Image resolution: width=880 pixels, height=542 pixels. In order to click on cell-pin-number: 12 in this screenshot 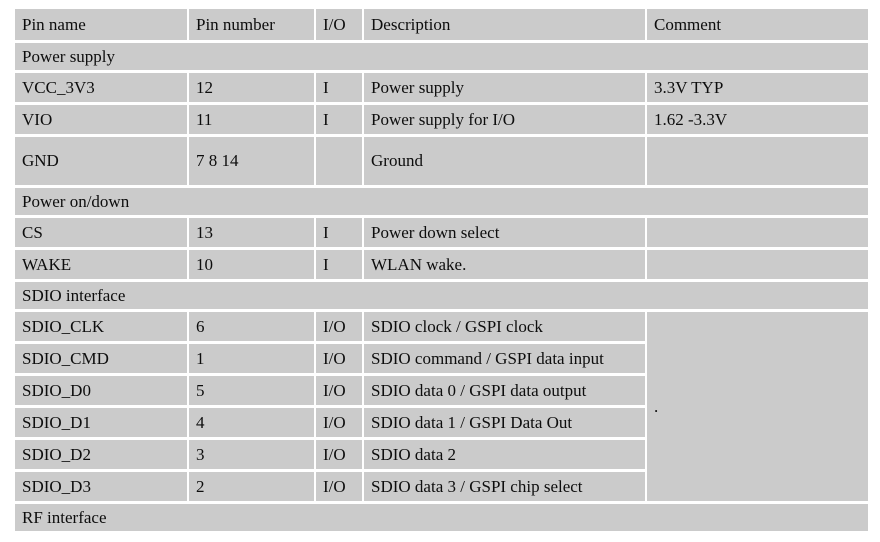, I will do `click(251, 87)`.